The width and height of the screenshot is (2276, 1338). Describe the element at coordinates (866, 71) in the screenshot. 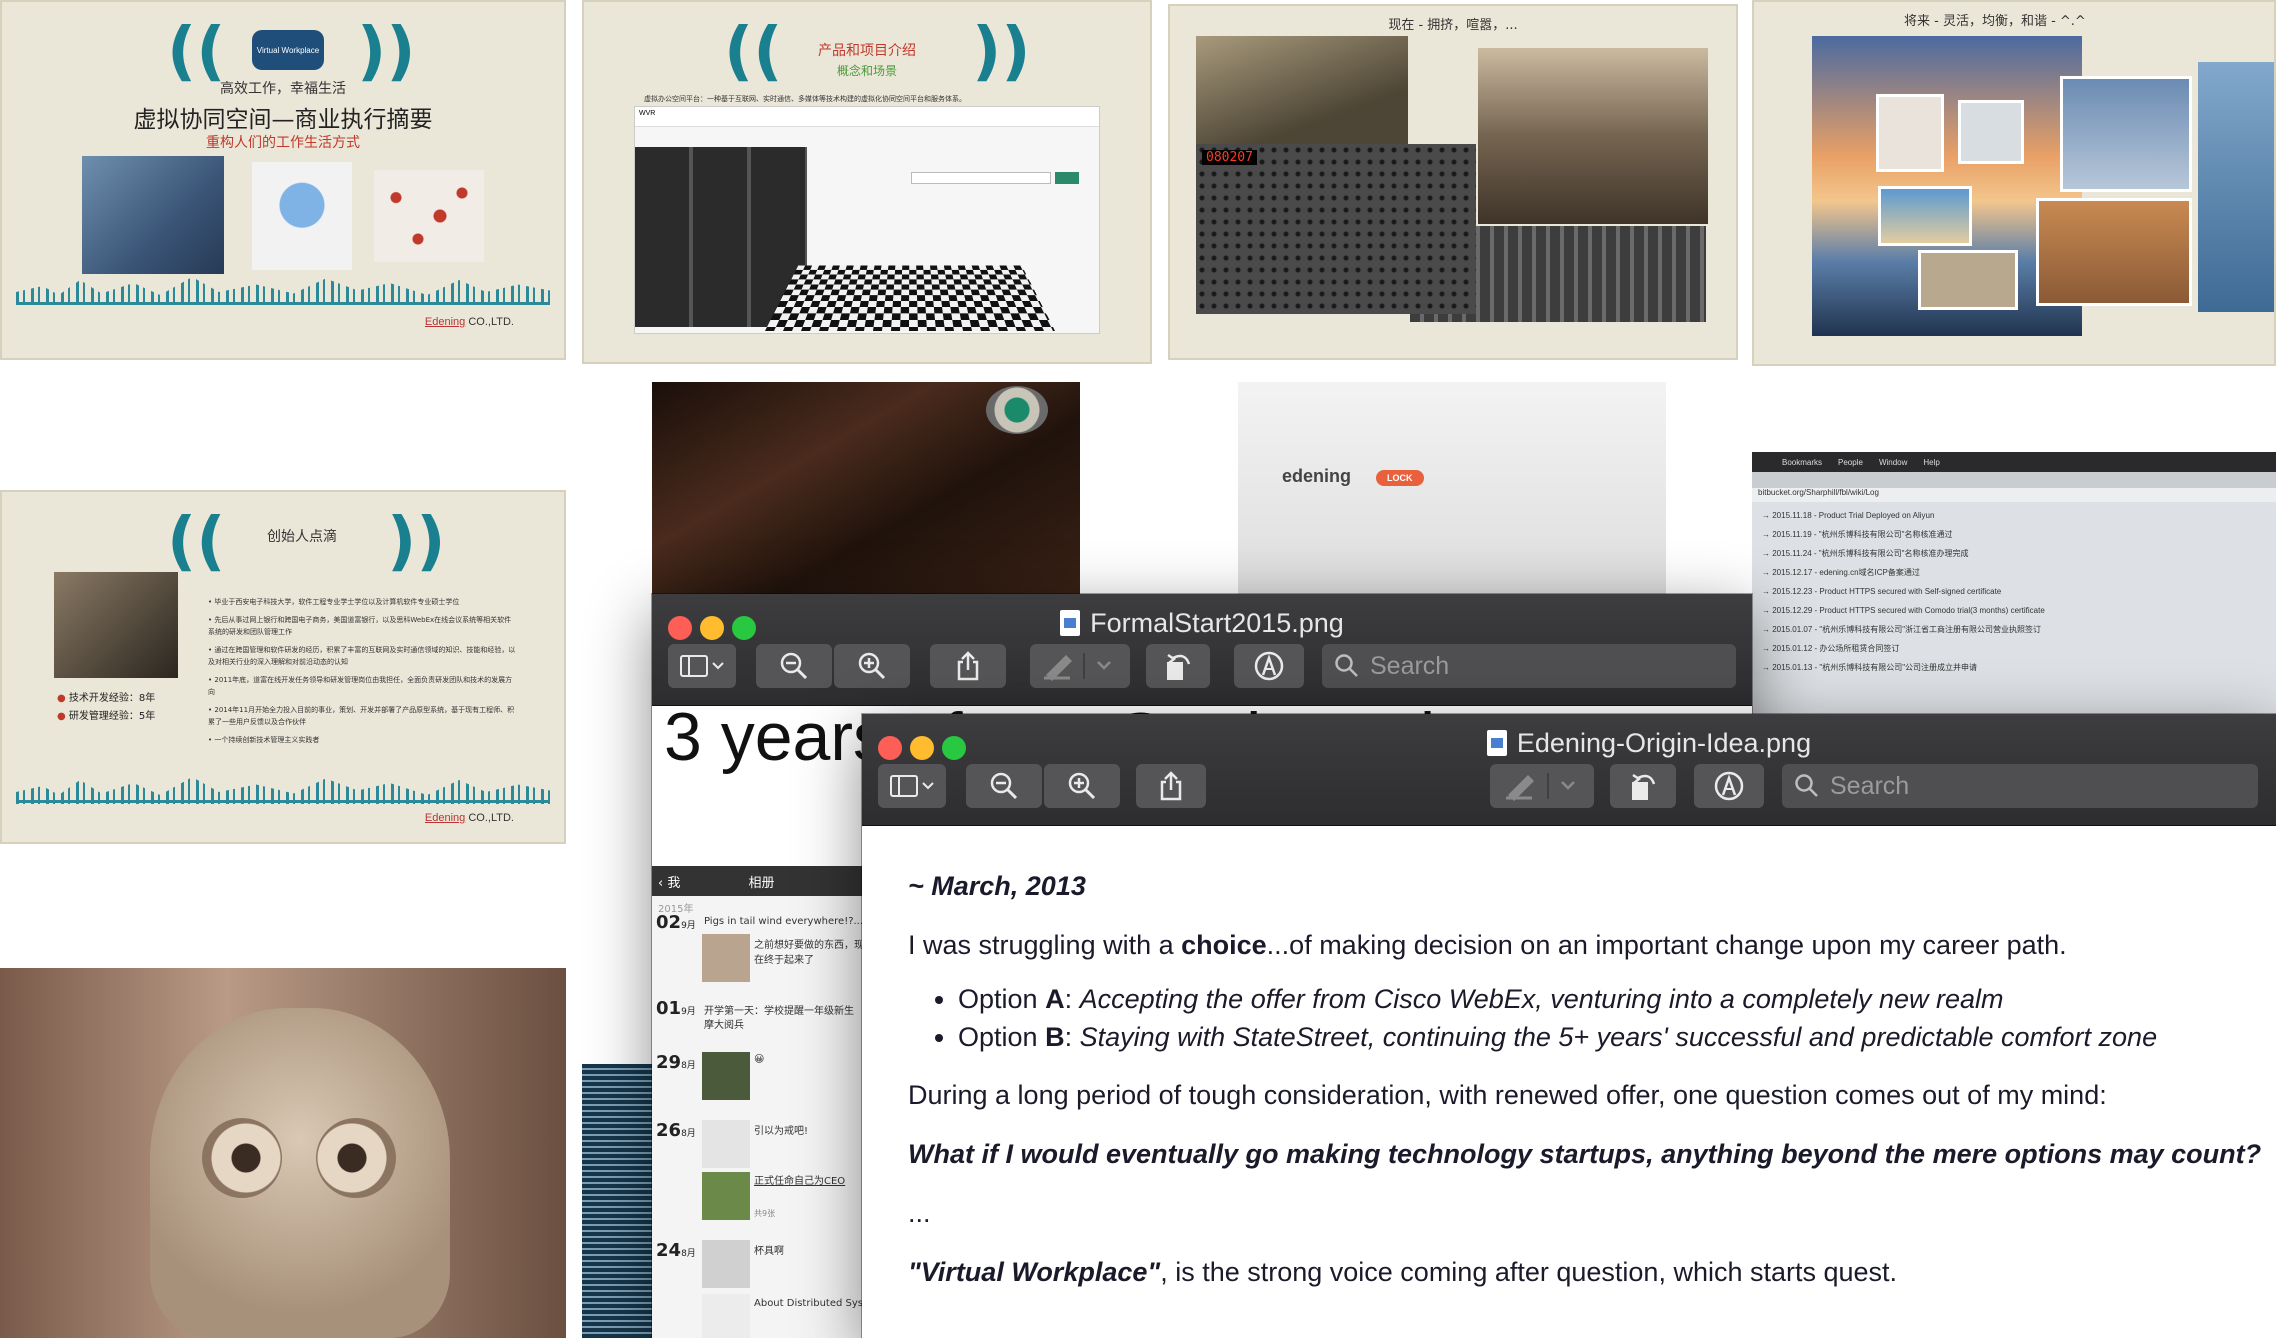

I see `slide-subtitle: 概念和场景` at that location.